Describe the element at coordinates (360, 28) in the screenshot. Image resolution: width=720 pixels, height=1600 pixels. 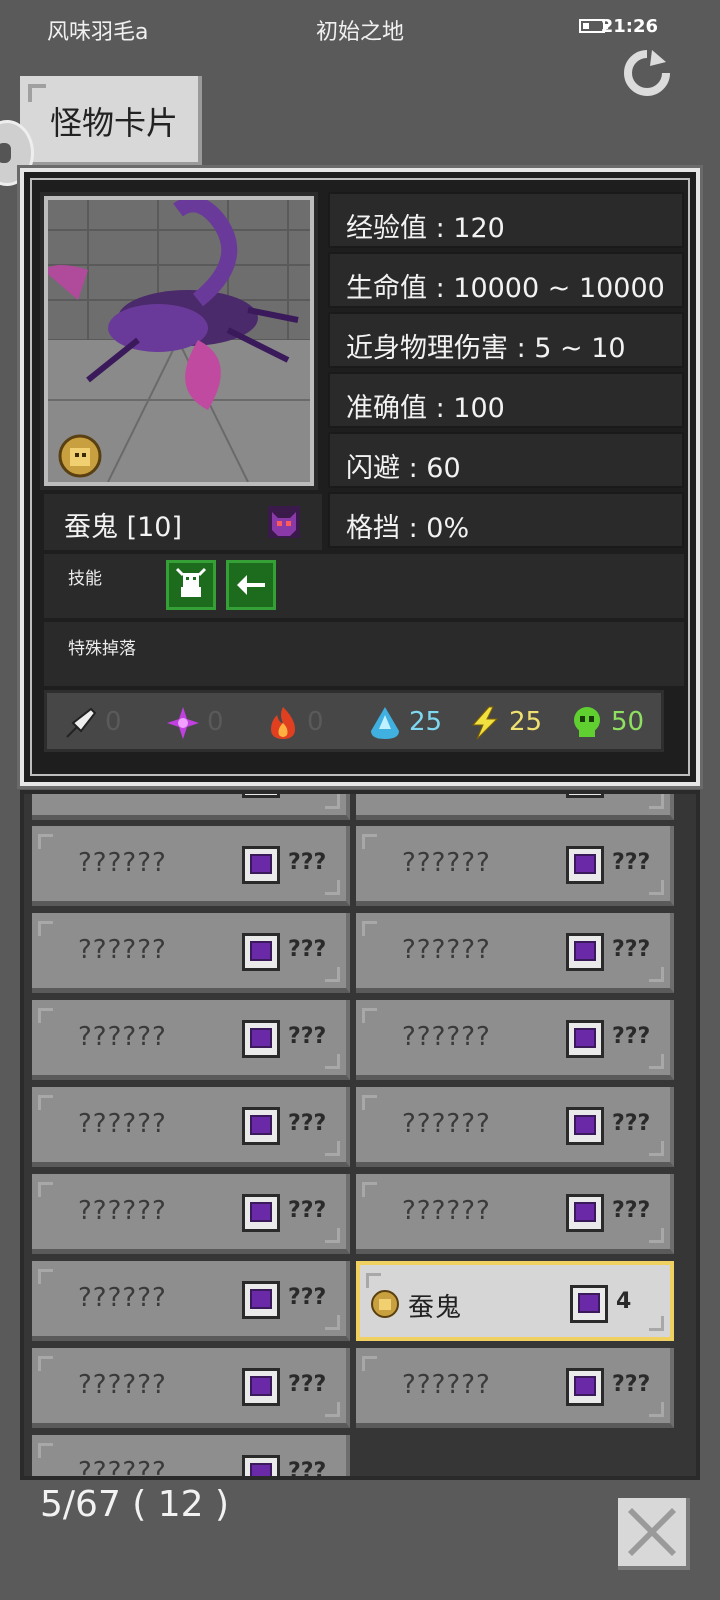
I see `status-bar: 风味羽毛a 初始之地 21:26` at that location.